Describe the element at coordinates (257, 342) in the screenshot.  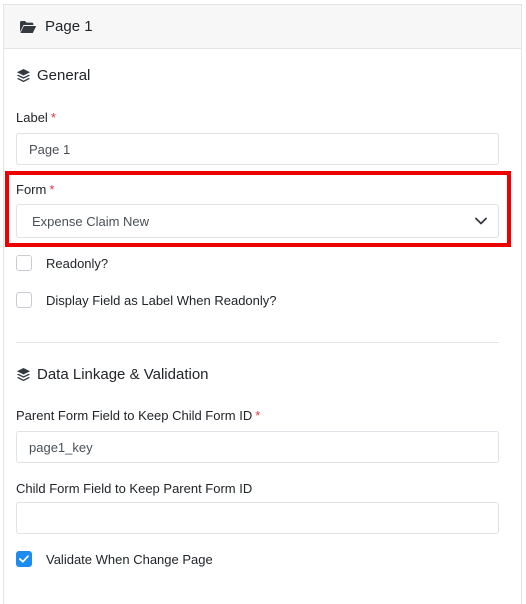
I see `section-divider` at that location.